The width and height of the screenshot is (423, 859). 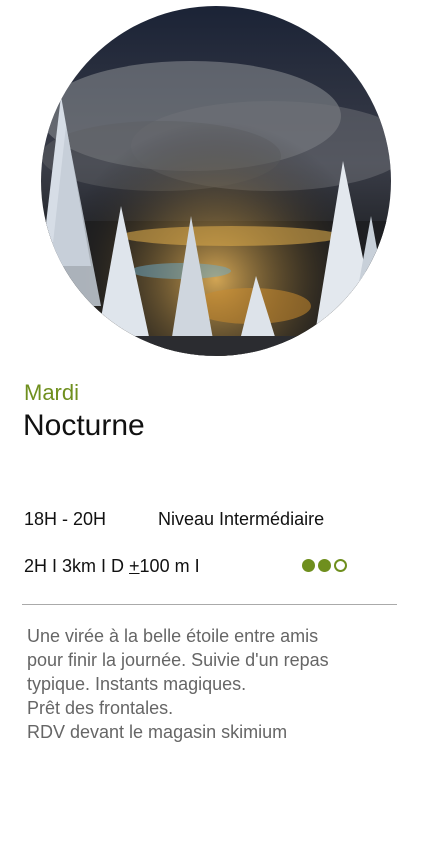 I want to click on difficulty-dots, so click(x=324, y=565).